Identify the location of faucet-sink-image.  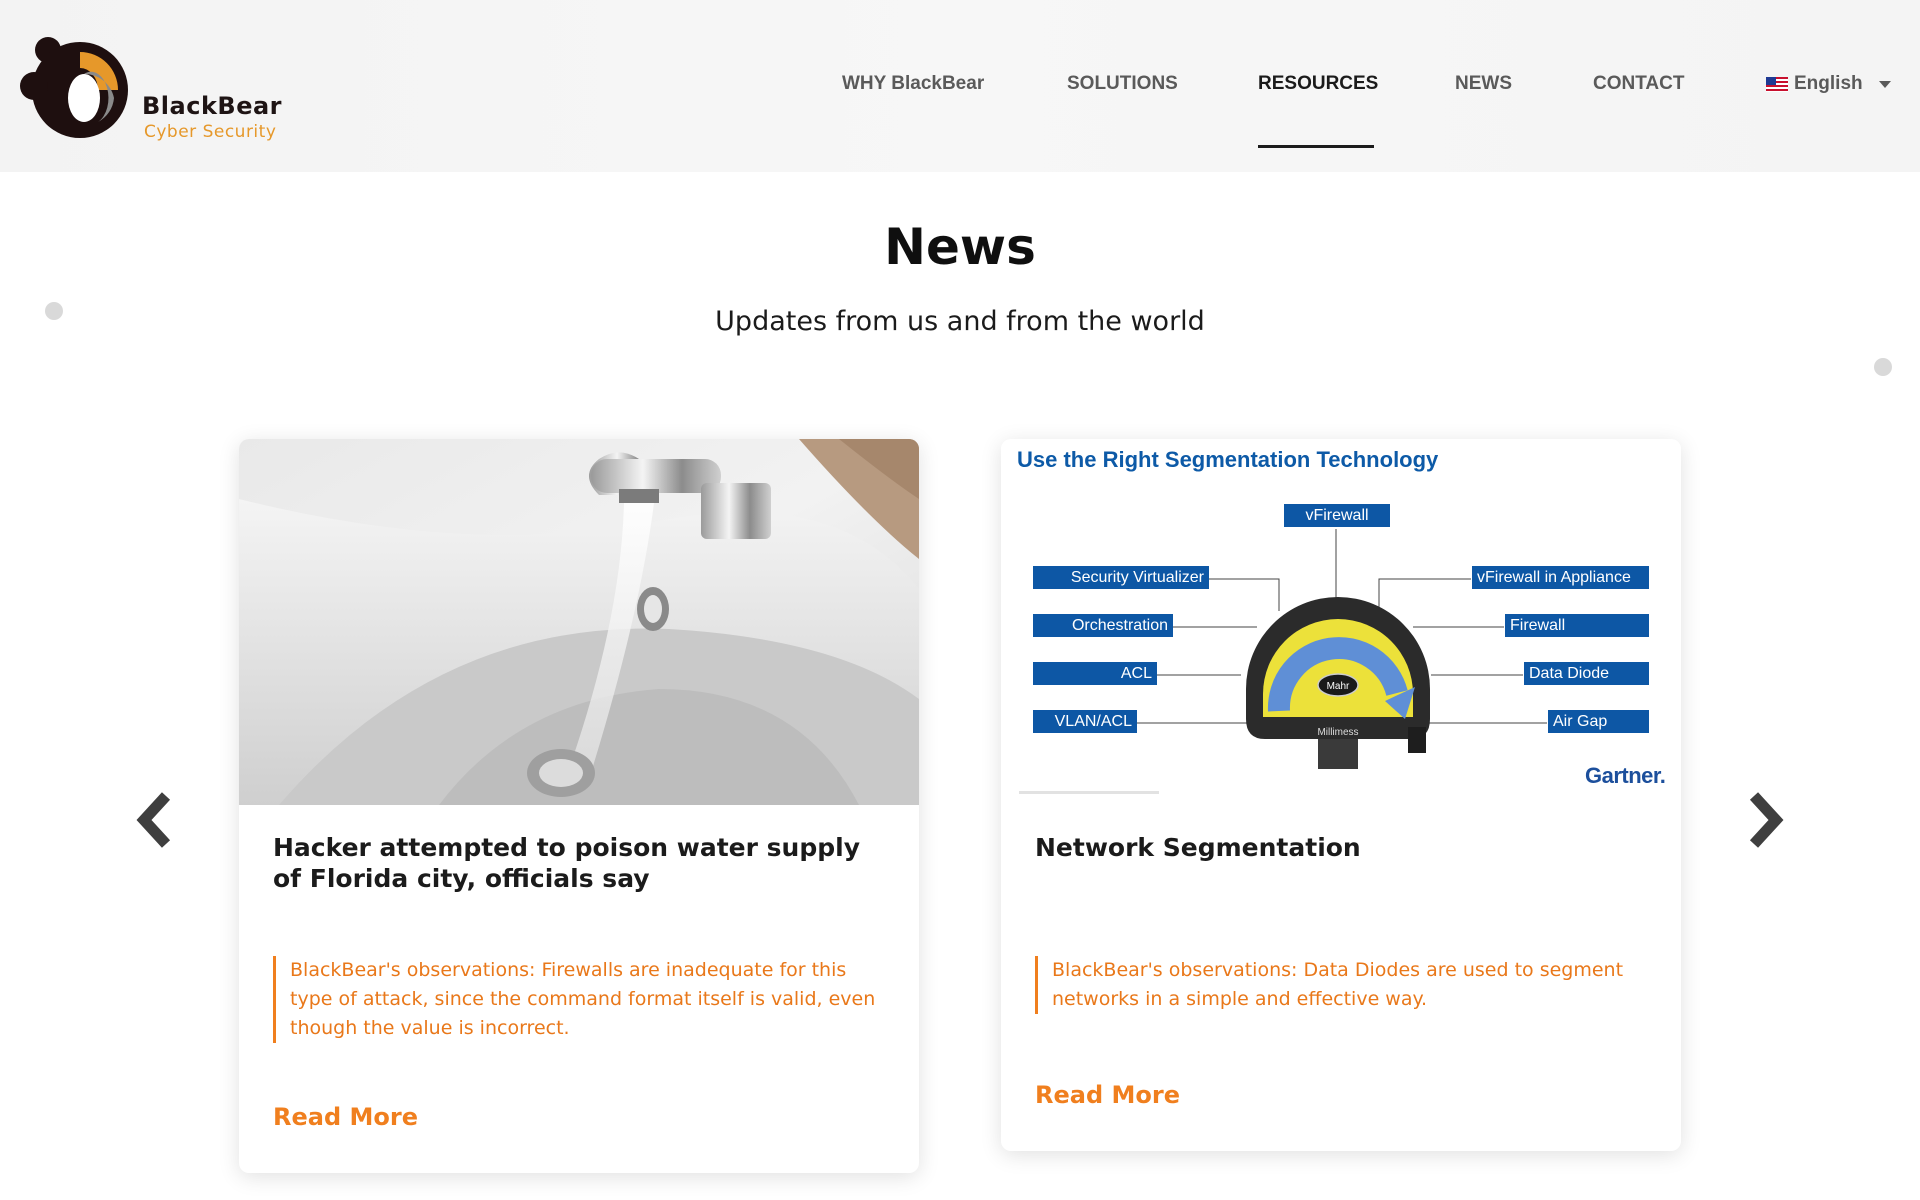
(579, 622).